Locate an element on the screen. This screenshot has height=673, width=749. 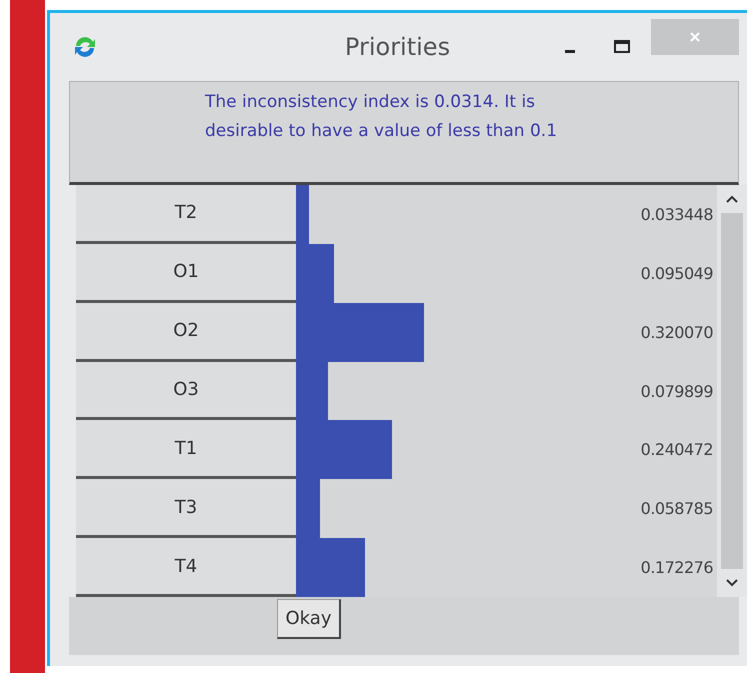
okay-button: Okay is located at coordinates (309, 619).